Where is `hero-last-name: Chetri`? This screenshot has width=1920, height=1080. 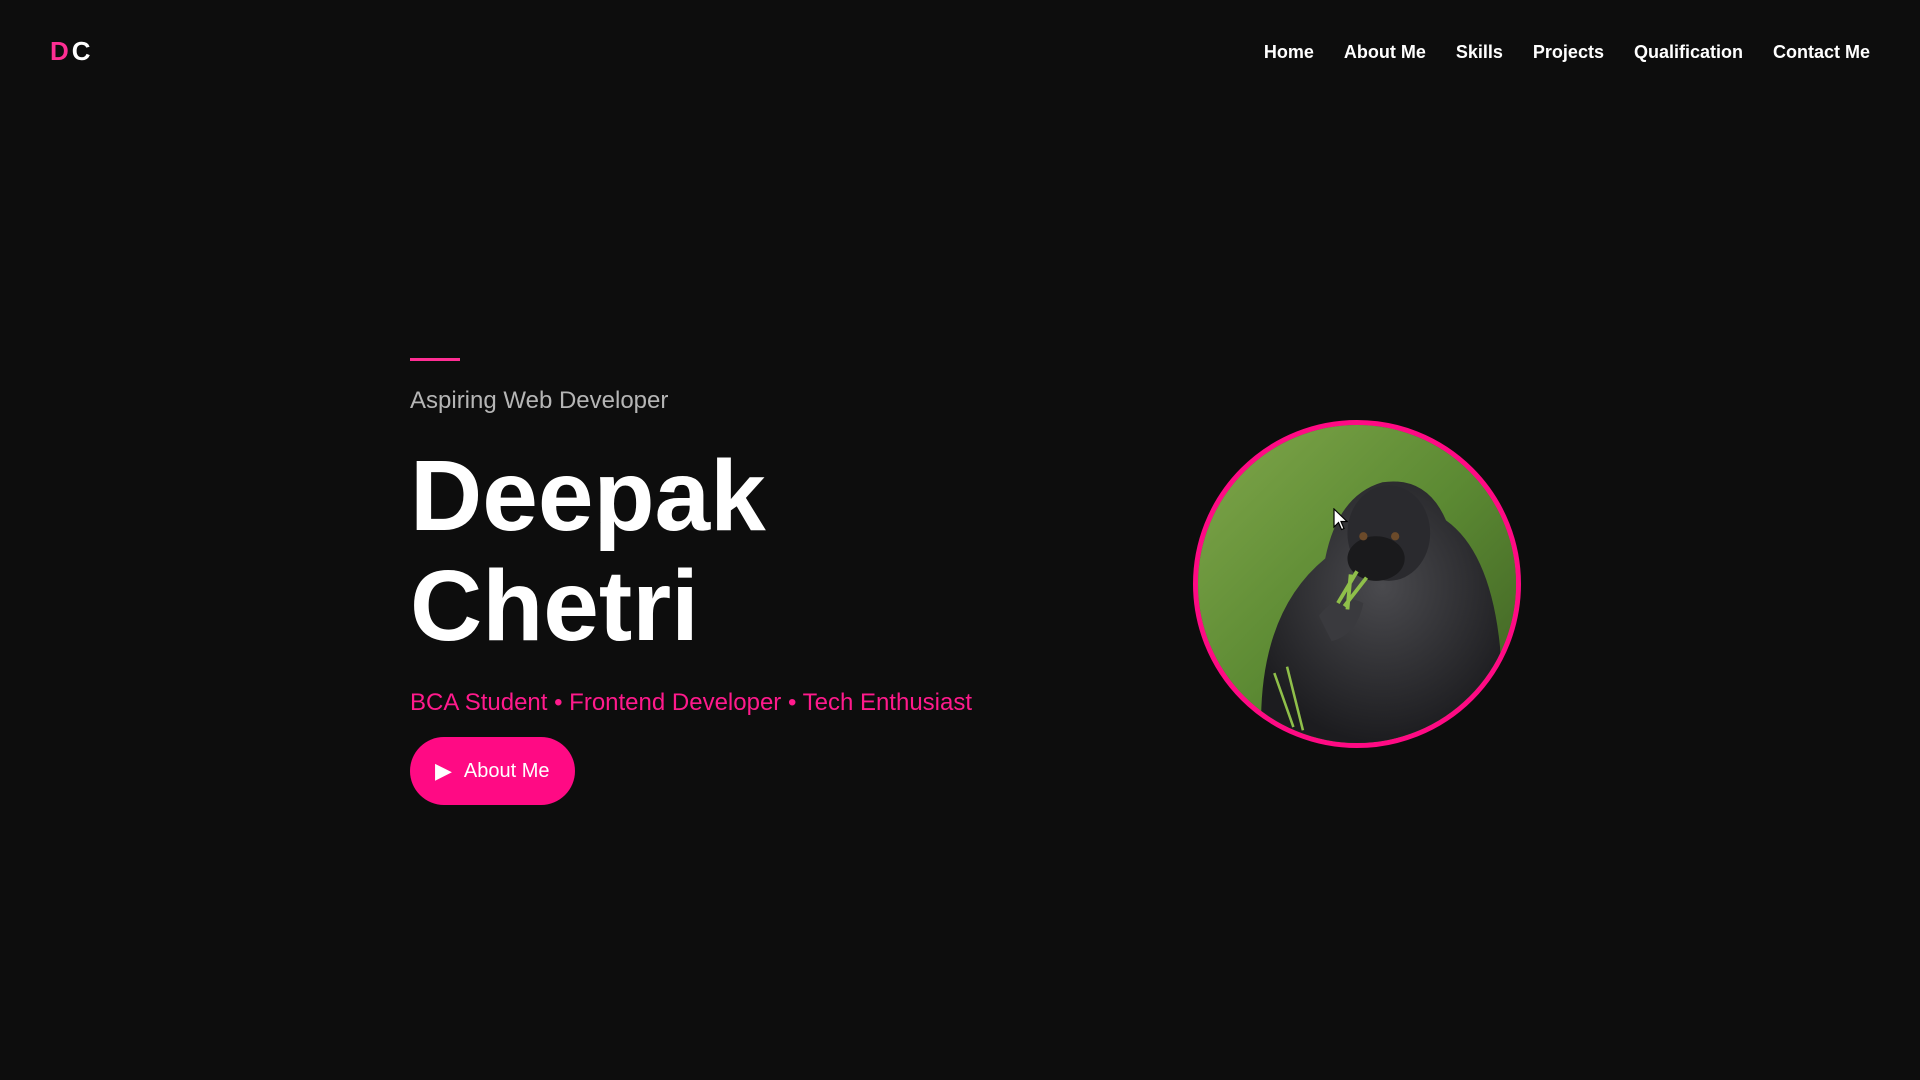 hero-last-name: Chetri is located at coordinates (554, 606).